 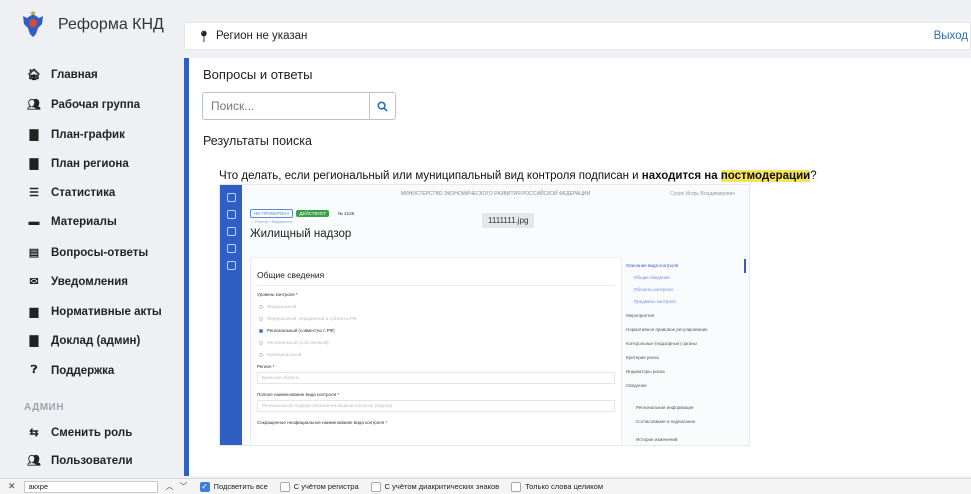 I want to click on search-box, so click(x=299, y=106).